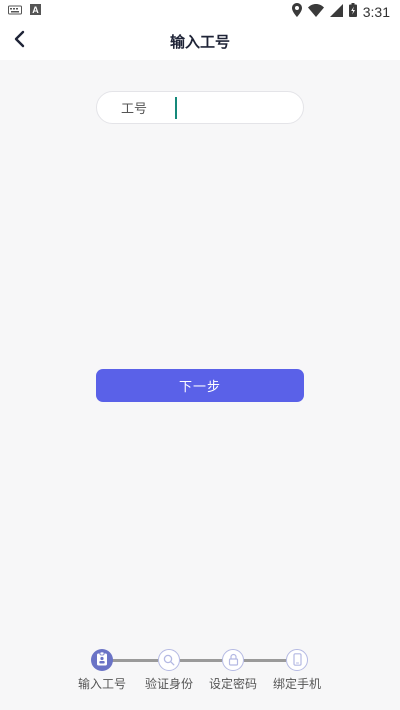 Image resolution: width=400 pixels, height=710 pixels. Describe the element at coordinates (296, 12) in the screenshot. I see `location-icon` at that location.